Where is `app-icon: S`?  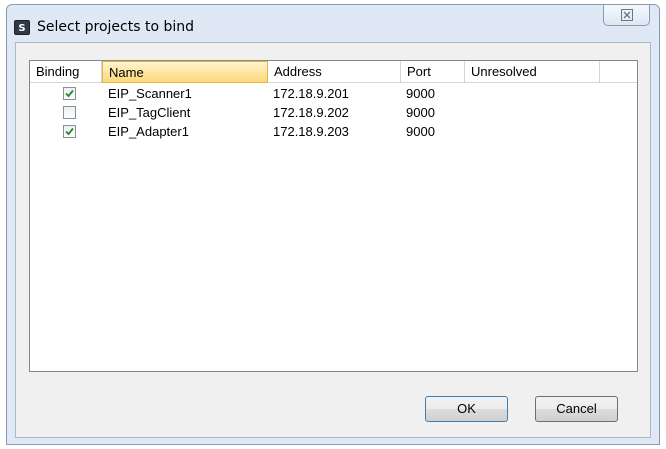
app-icon: S is located at coordinates (22, 27).